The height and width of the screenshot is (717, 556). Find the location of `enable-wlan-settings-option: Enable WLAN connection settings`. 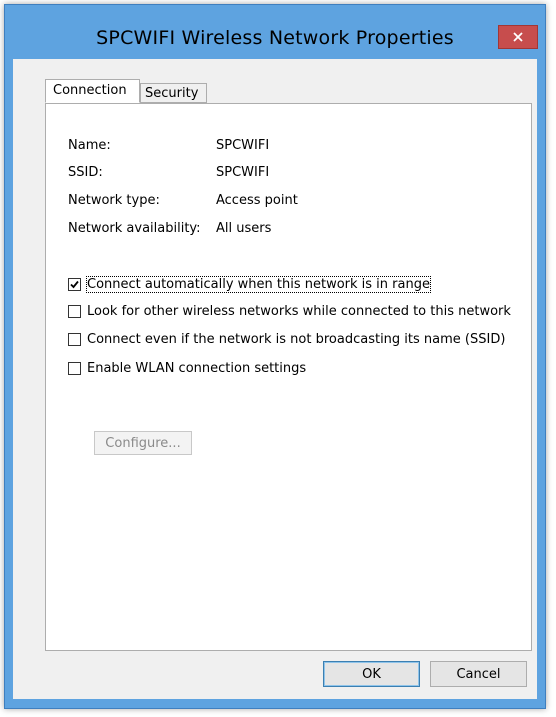

enable-wlan-settings-option: Enable WLAN connection settings is located at coordinates (187, 368).